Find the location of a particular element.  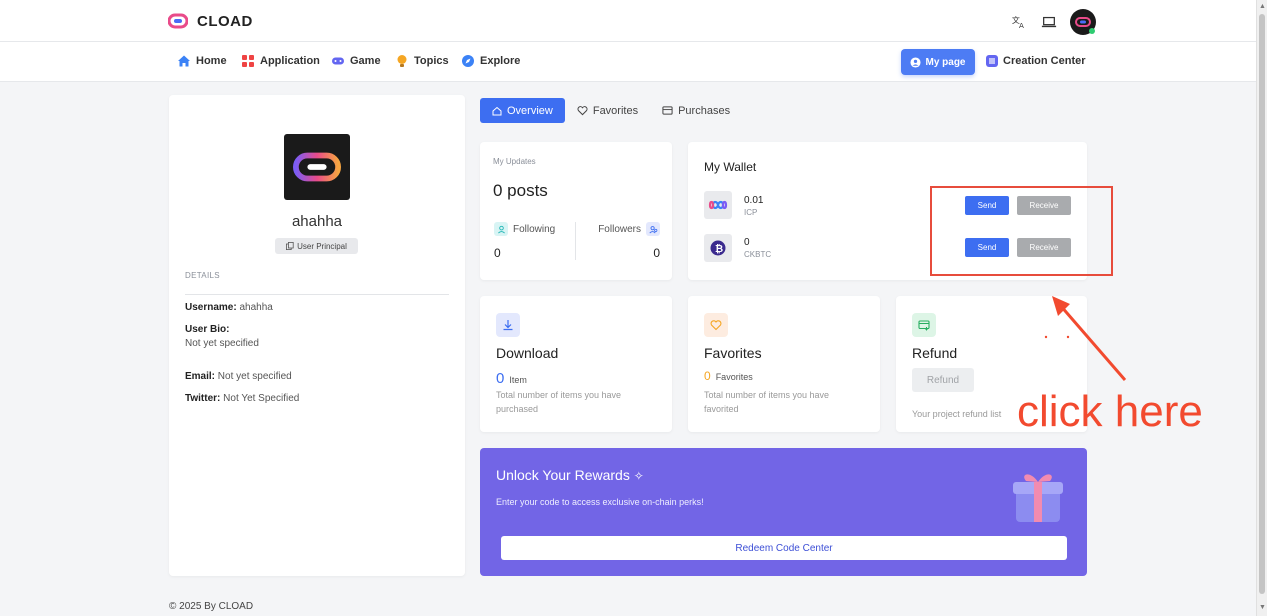

annotation-click-here: click here is located at coordinates (1110, 411).